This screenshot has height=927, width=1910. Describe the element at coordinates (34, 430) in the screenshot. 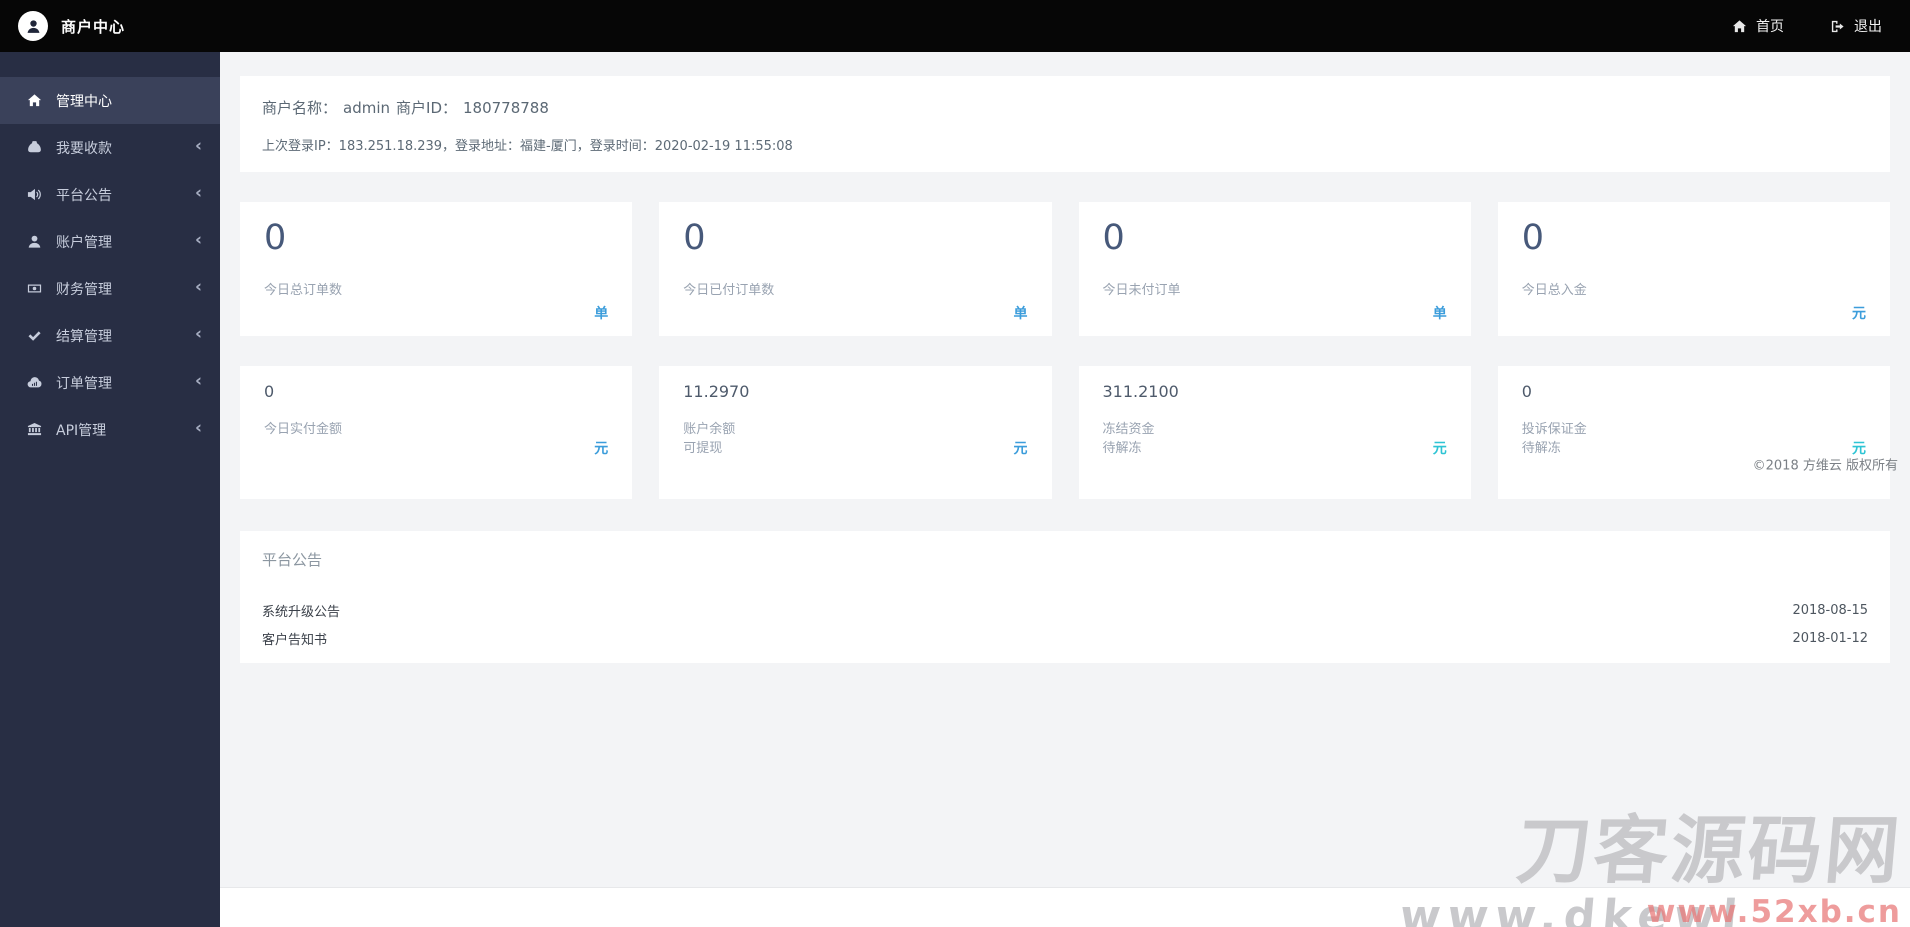

I see `bank-icon` at that location.